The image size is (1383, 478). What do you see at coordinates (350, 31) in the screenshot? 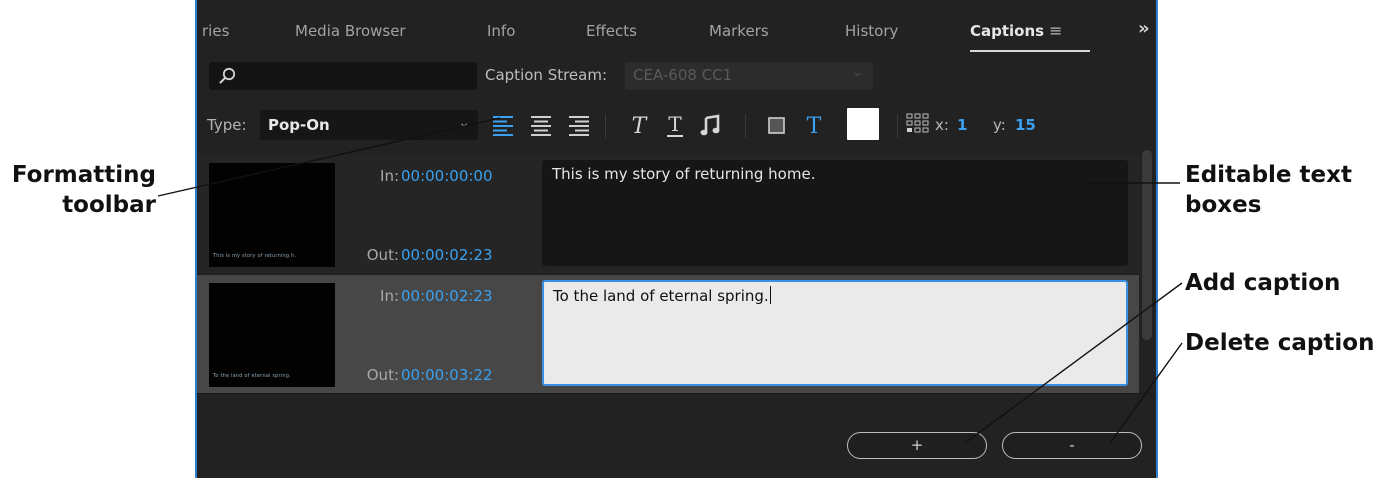
I see `tab-media-browser: Media Browser` at bounding box center [350, 31].